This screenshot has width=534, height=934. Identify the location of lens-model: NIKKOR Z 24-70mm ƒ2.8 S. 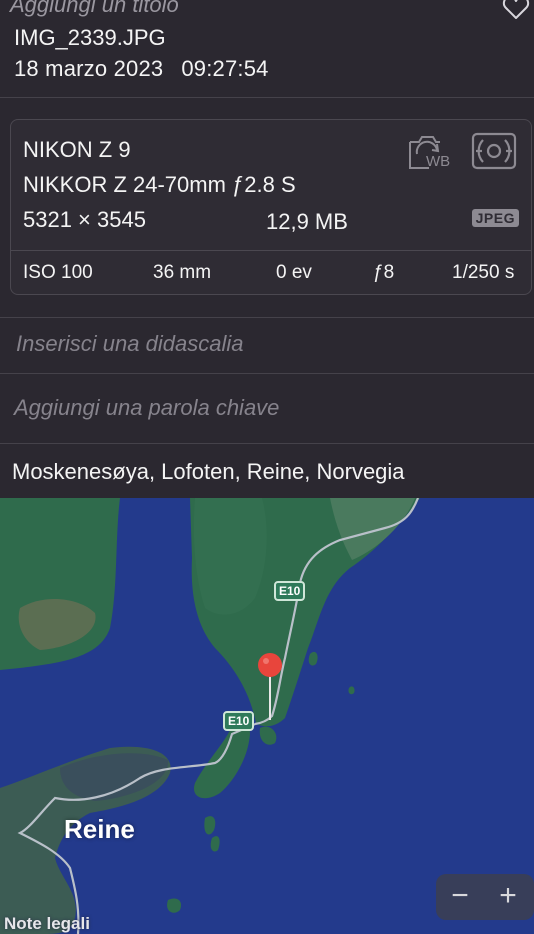
(159, 184).